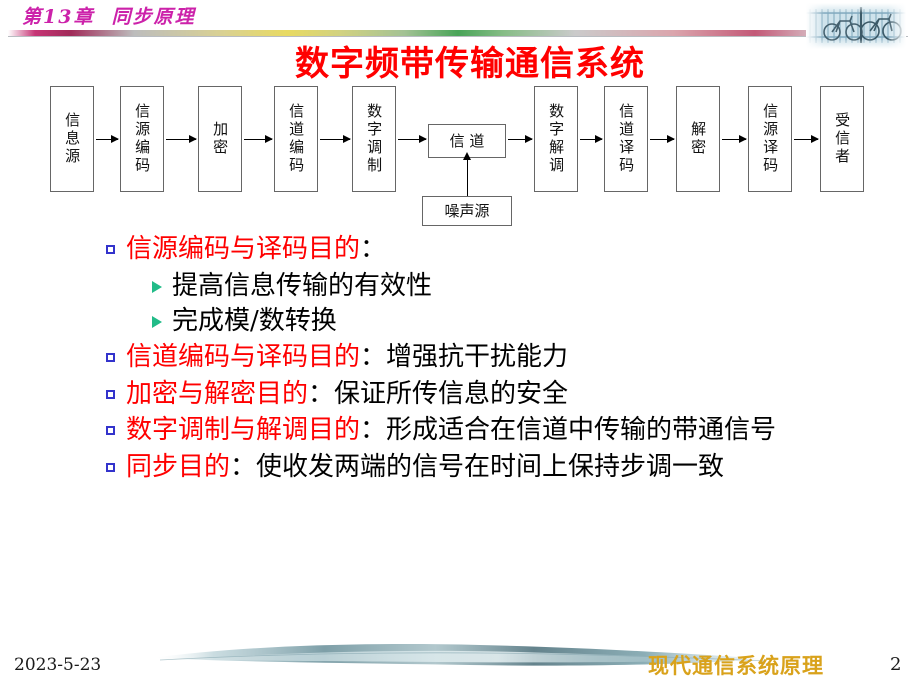 The width and height of the screenshot is (920, 690). I want to click on diagram-arrow-3-icon, so click(258, 139).